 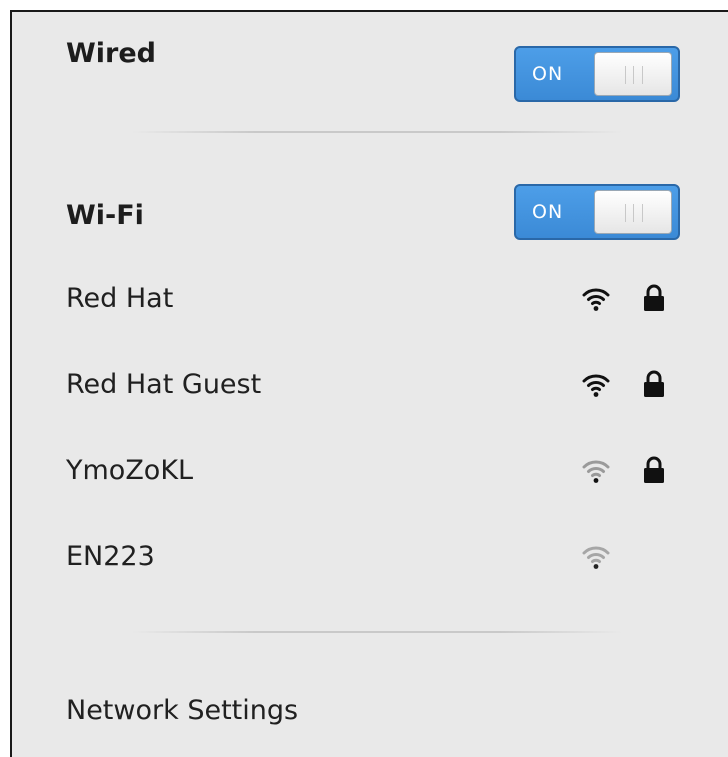 I want to click on network-settings-label: Network Settings, so click(x=182, y=710).